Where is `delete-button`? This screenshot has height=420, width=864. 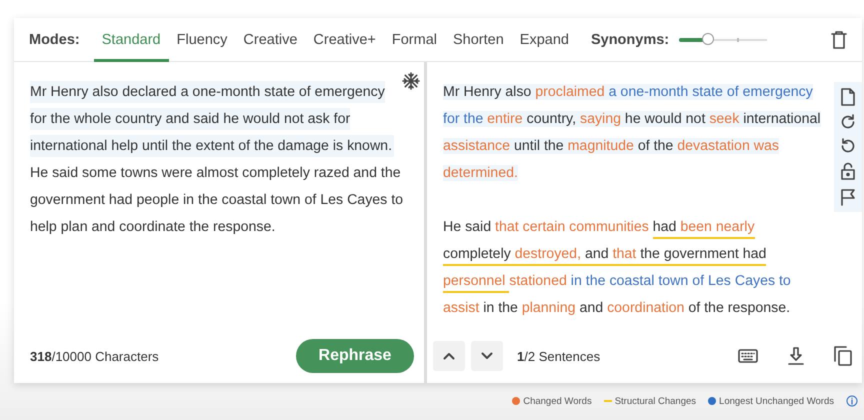 delete-button is located at coordinates (839, 40).